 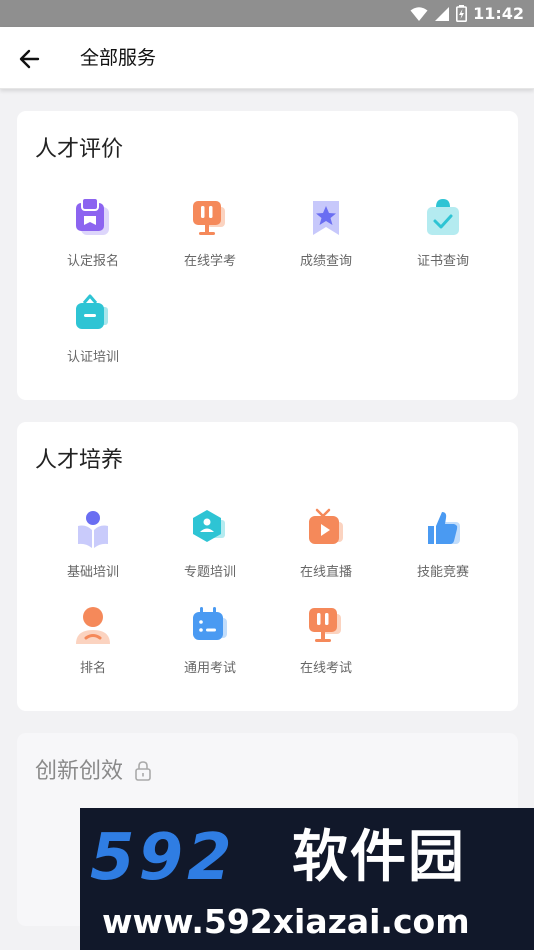 What do you see at coordinates (209, 572) in the screenshot?
I see `item-label: 专题培训` at bounding box center [209, 572].